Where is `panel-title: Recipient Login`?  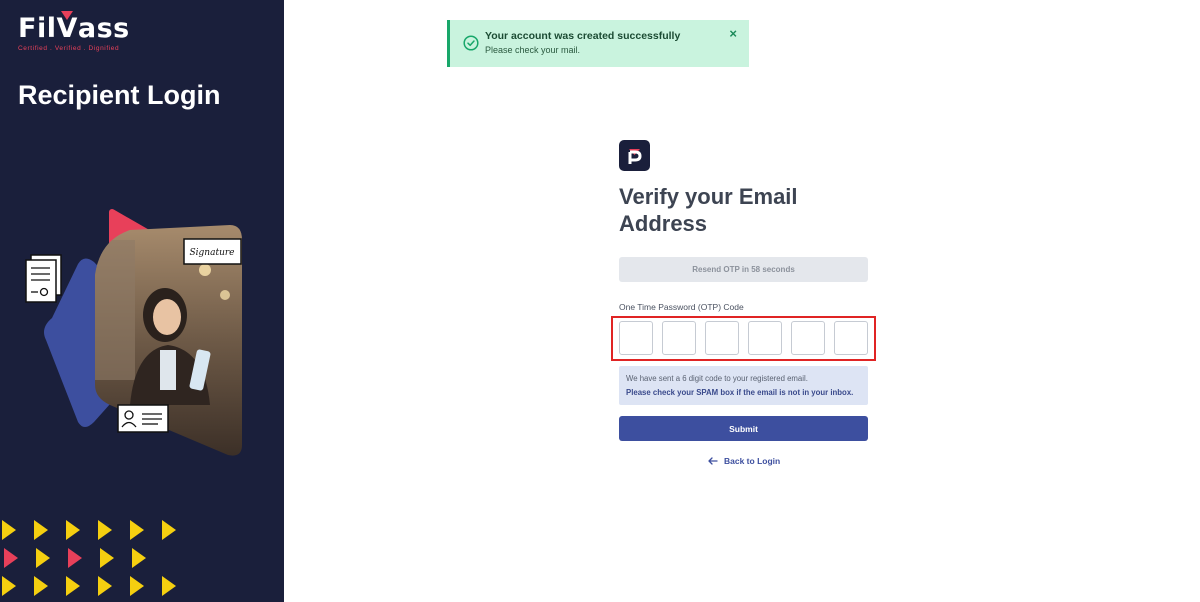
panel-title: Recipient Login is located at coordinates (119, 95).